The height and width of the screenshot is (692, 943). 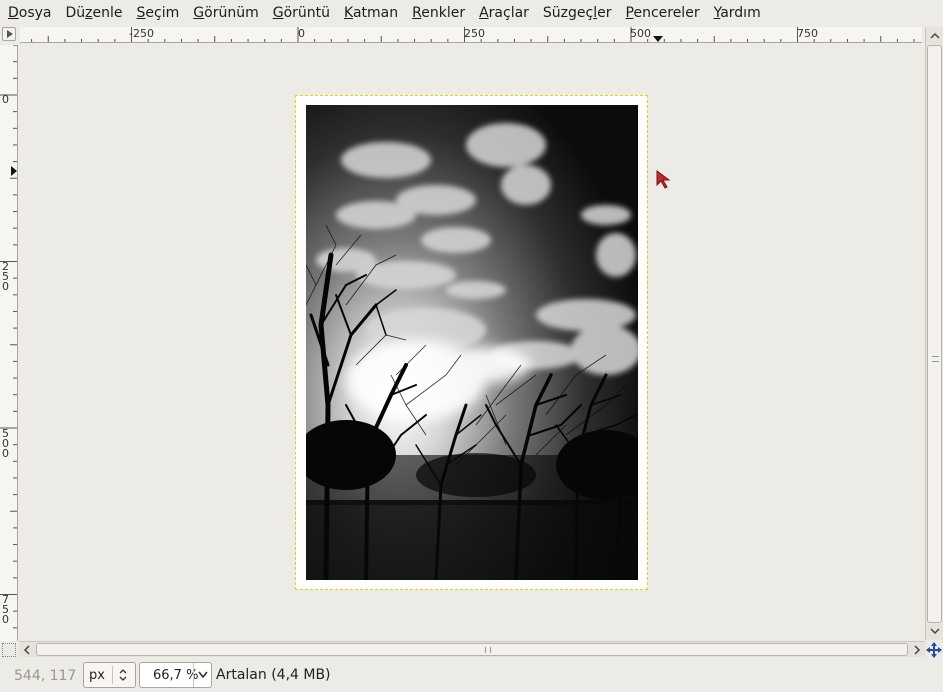 I want to click on menu-item: Katman, so click(x=371, y=13).